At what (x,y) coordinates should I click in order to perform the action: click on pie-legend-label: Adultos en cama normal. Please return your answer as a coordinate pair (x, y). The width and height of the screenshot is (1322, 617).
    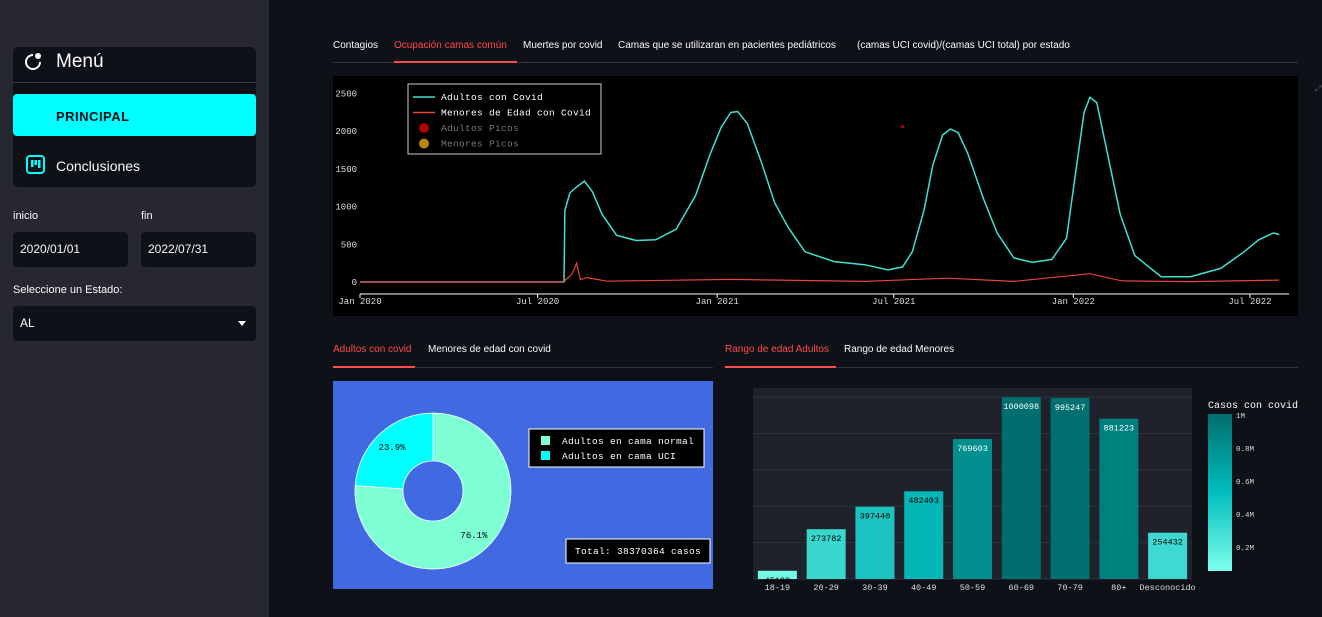
    Looking at the image, I should click on (628, 441).